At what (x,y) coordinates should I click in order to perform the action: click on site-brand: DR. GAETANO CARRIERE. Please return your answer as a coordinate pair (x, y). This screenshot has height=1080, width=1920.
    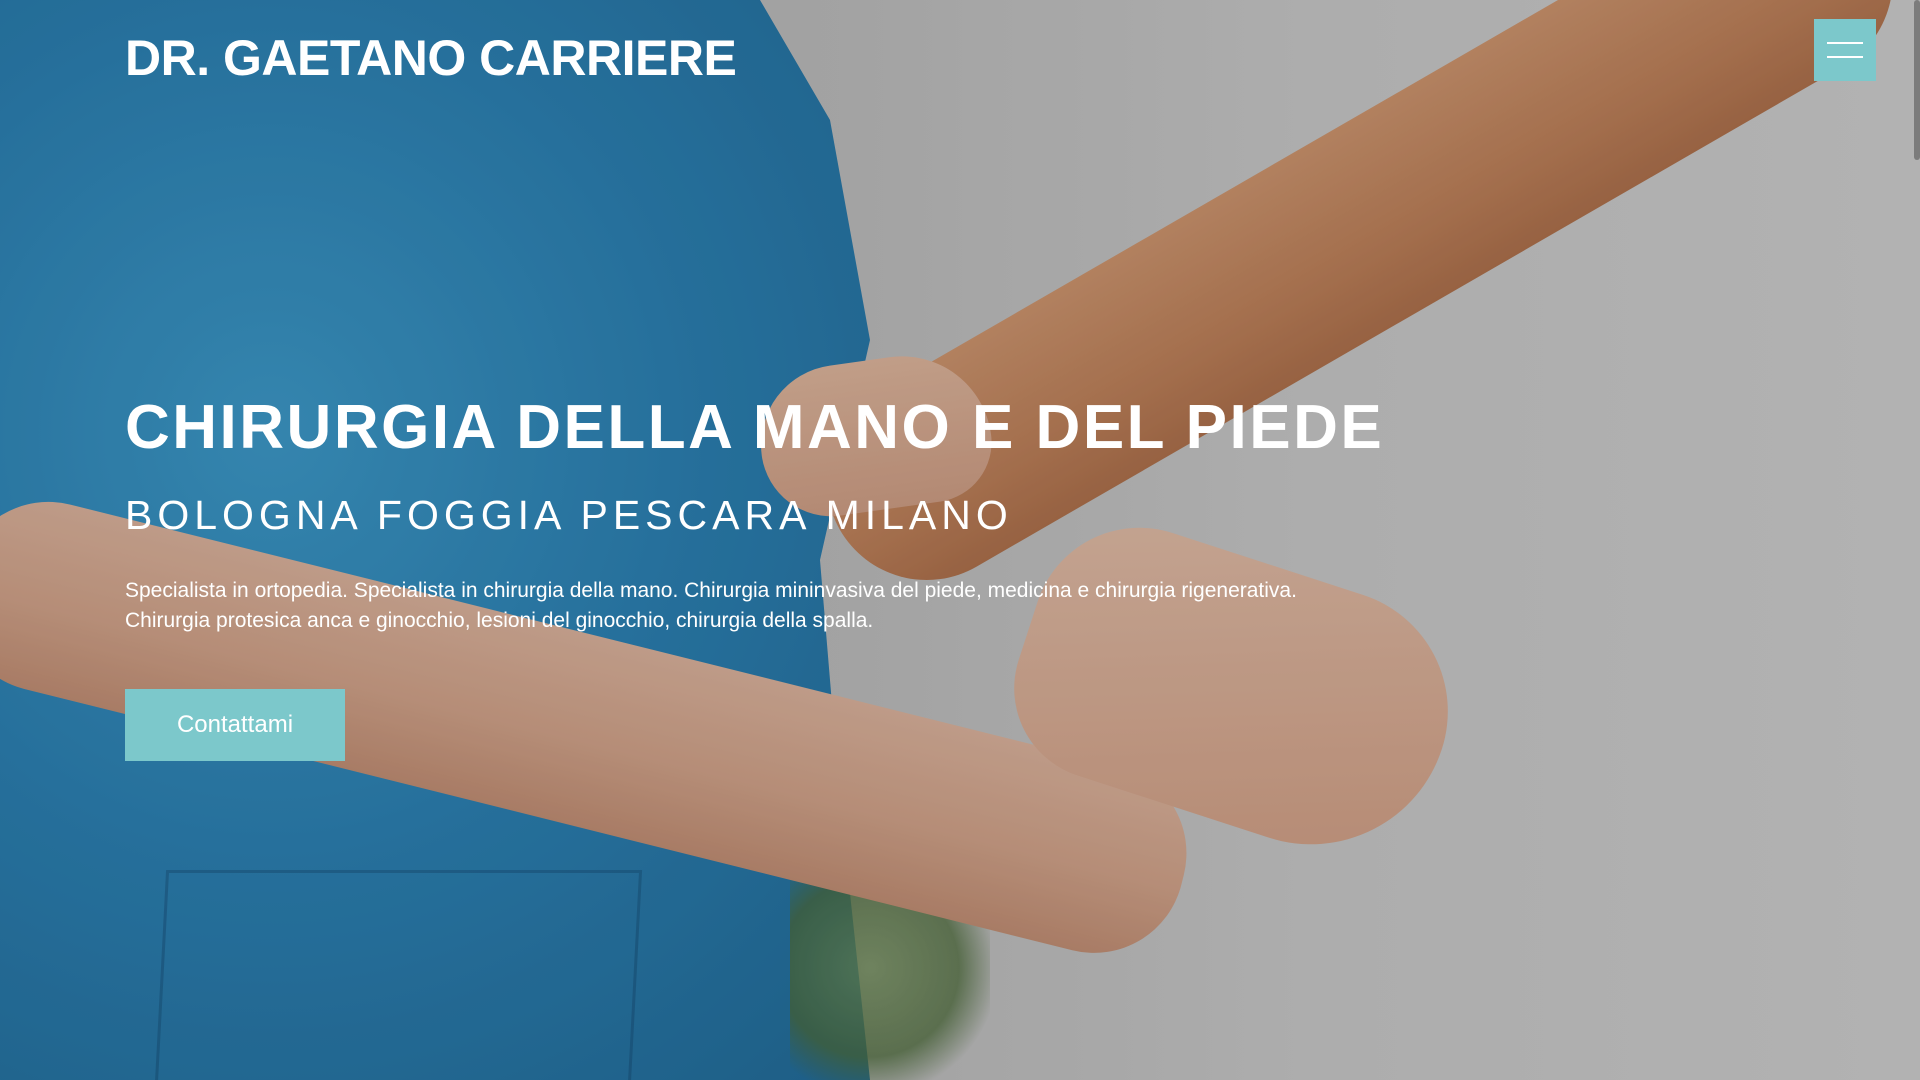
    Looking at the image, I should click on (431, 58).